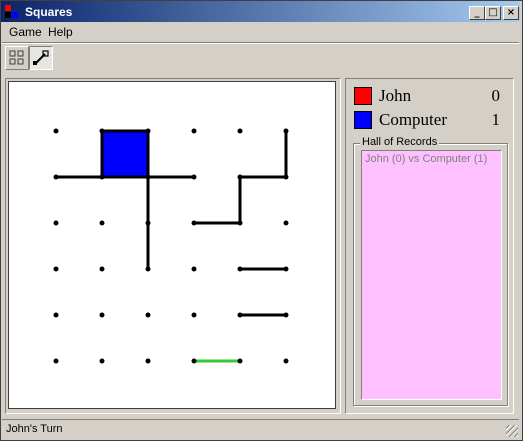 Image resolution: width=523 pixels, height=441 pixels. Describe the element at coordinates (512, 431) in the screenshot. I see `resize-grip` at that location.